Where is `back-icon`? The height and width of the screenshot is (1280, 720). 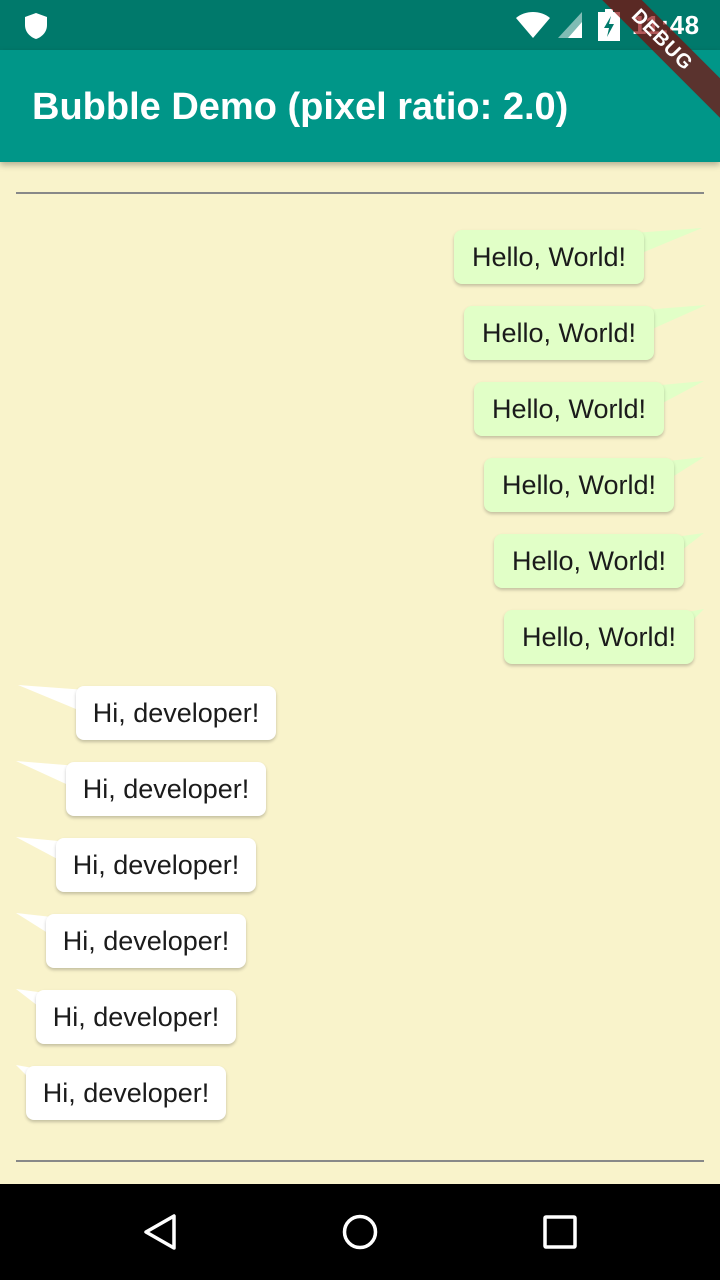
back-icon is located at coordinates (160, 1232).